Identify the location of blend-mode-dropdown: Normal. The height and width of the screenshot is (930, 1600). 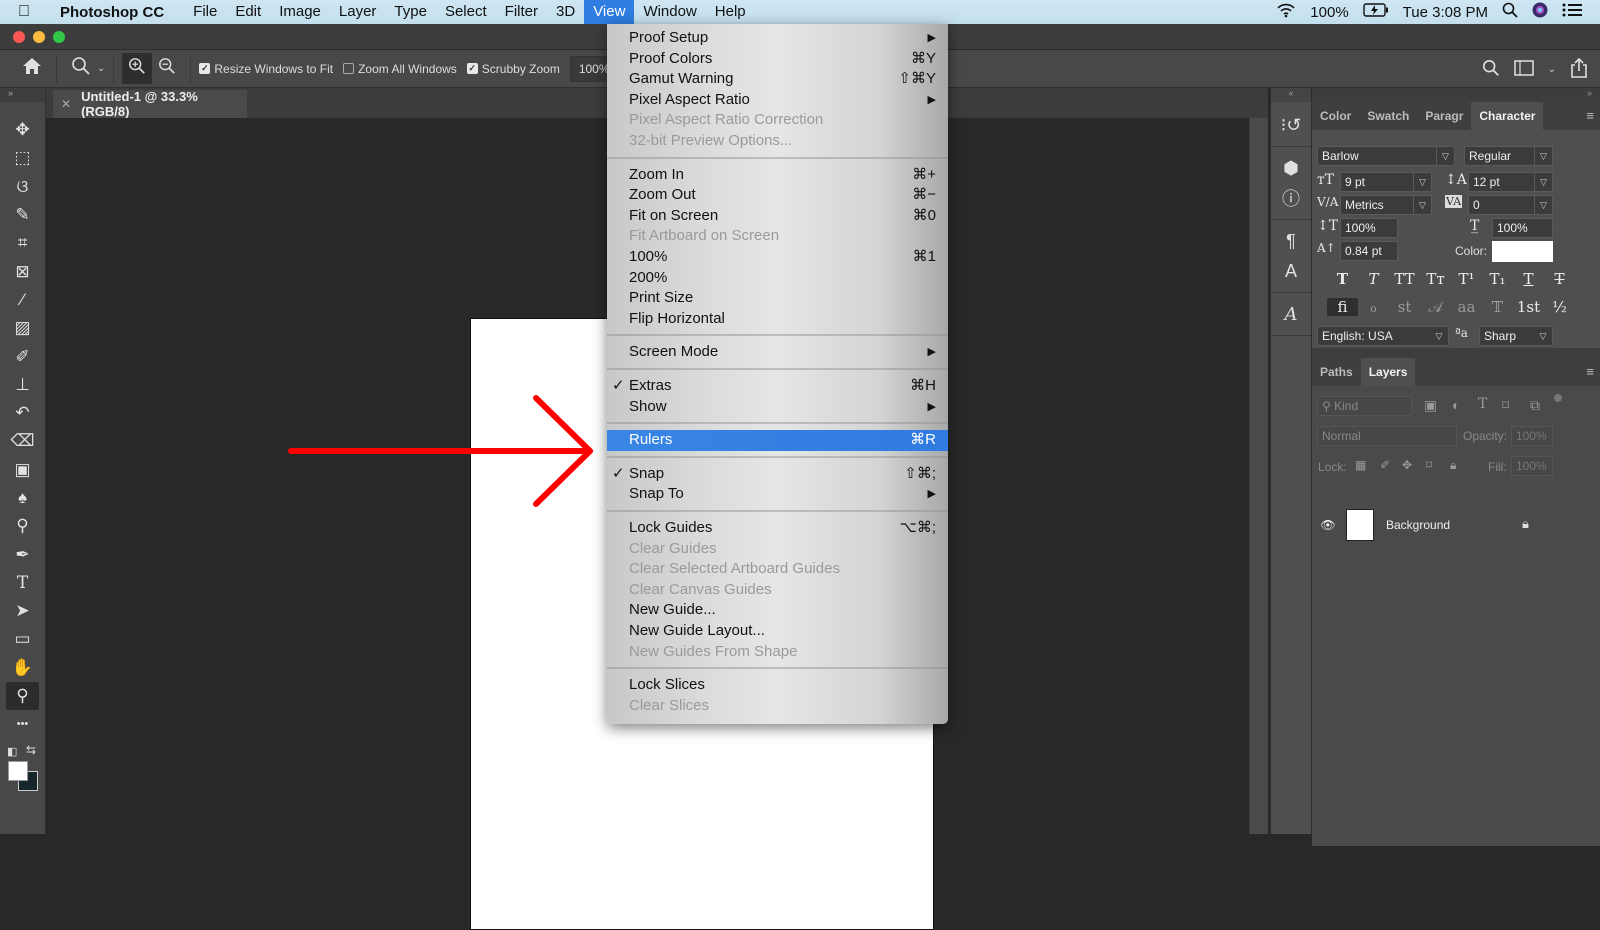
(1387, 436).